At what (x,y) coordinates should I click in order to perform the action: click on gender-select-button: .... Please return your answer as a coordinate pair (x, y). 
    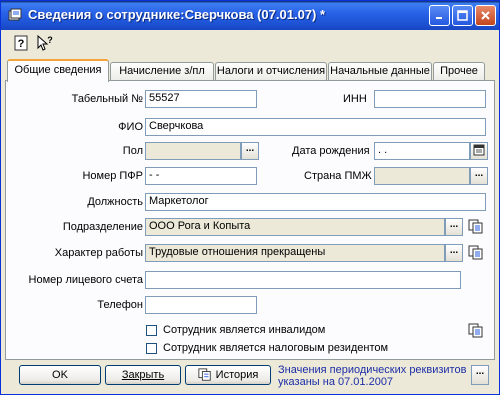
    Looking at the image, I should click on (250, 151).